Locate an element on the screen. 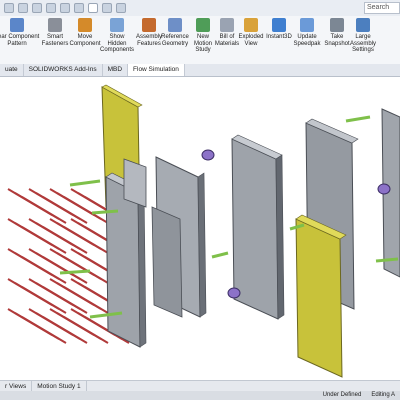 Image resolution: width=400 pixels, height=400 pixels. fasteners-icon is located at coordinates (55, 25).